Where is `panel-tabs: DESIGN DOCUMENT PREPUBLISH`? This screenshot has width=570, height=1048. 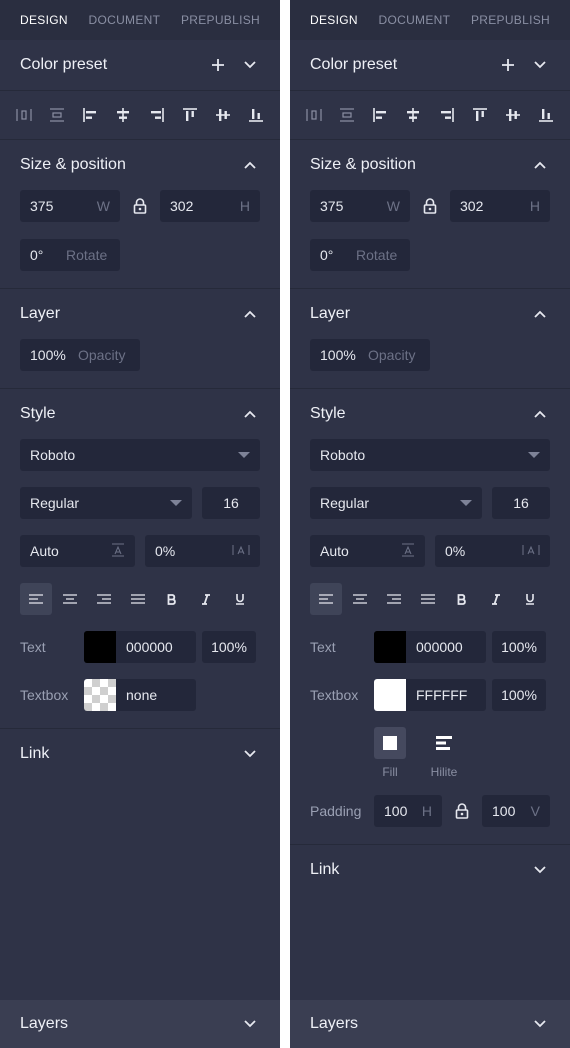
panel-tabs: DESIGN DOCUMENT PREPUBLISH is located at coordinates (430, 20).